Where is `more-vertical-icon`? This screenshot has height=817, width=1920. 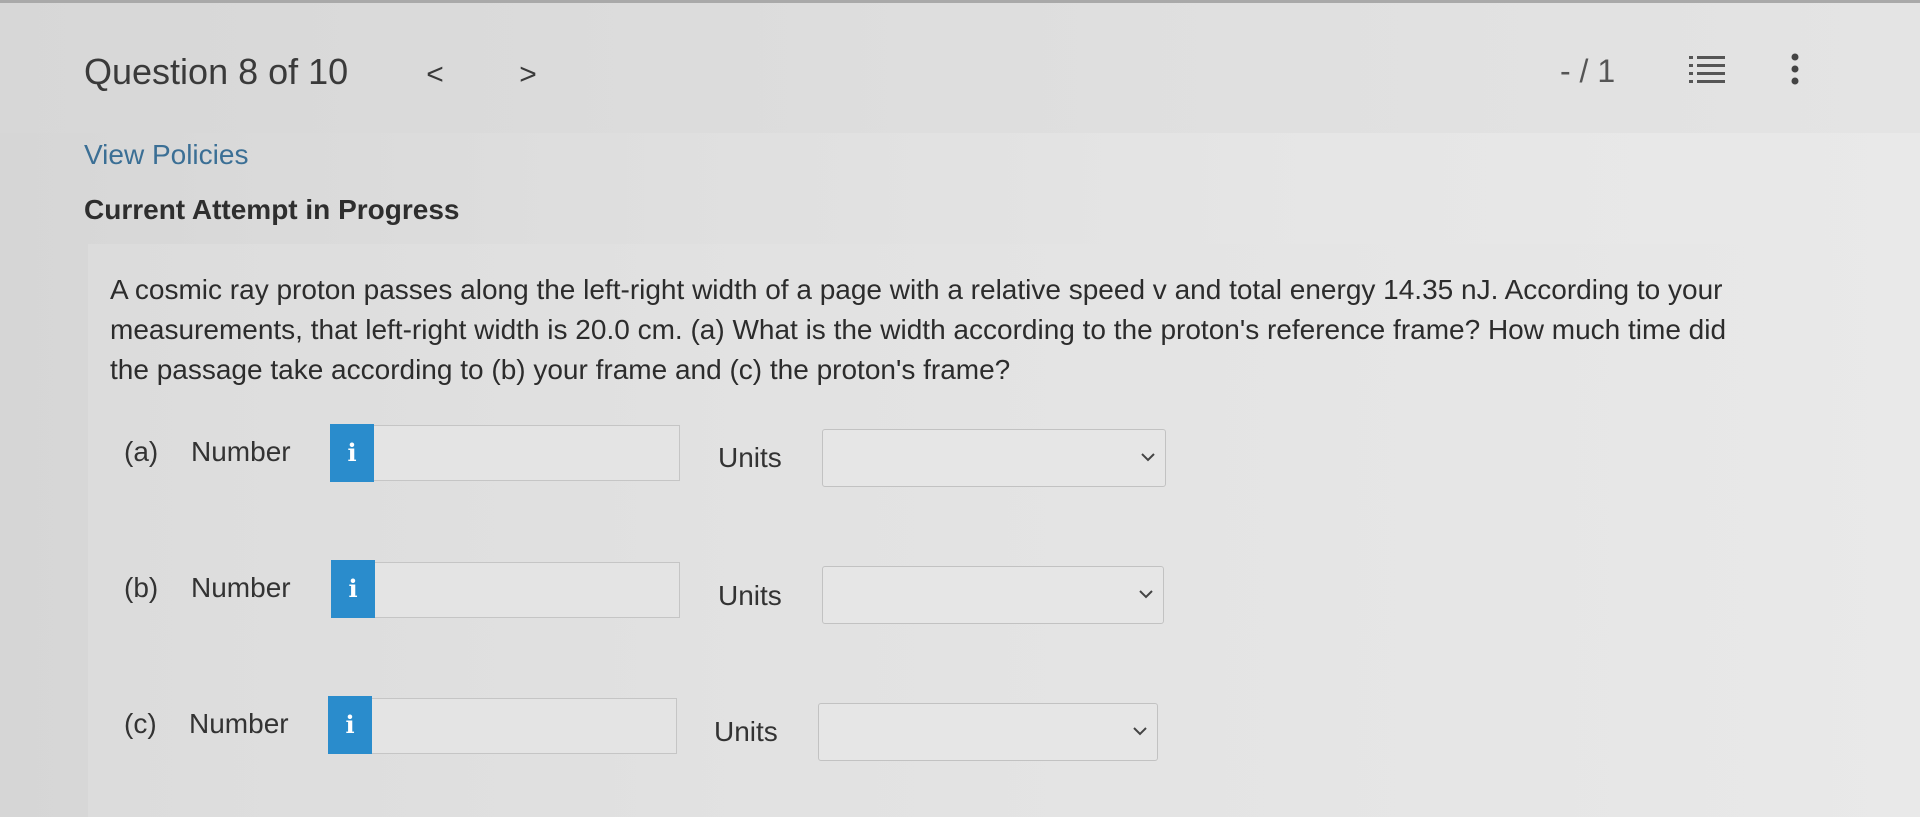
more-vertical-icon is located at coordinates (1795, 70).